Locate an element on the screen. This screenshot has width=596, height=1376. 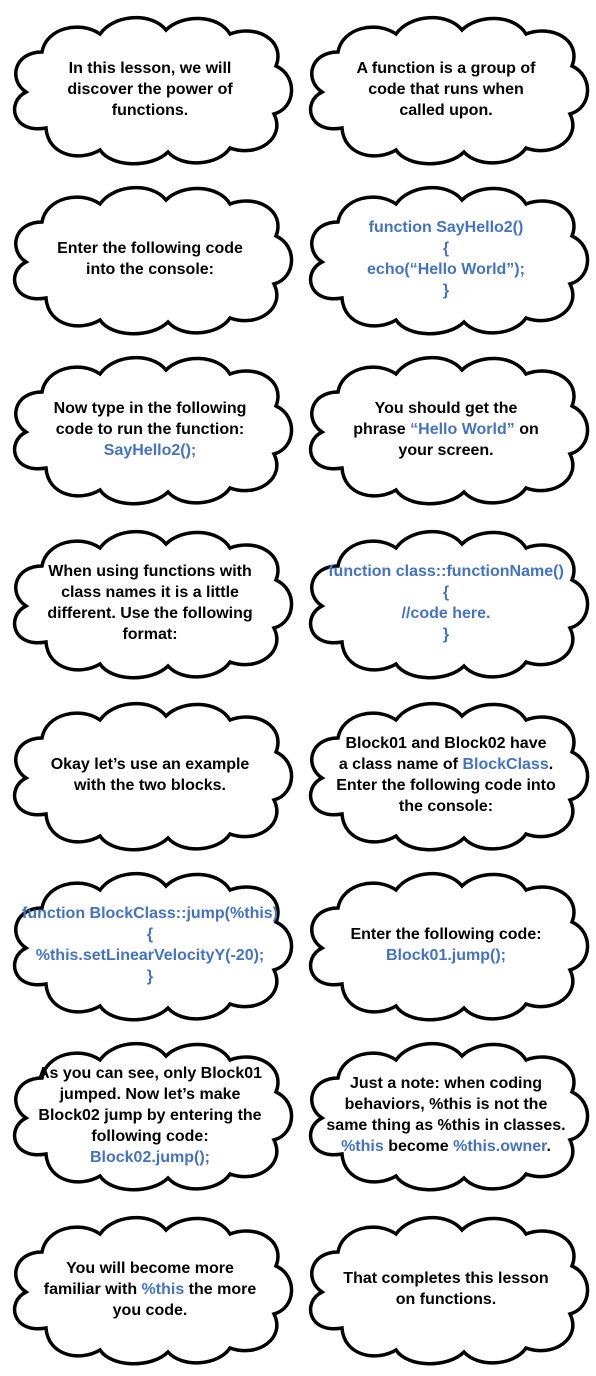
cloud-line: Now type in the following is located at coordinates (150, 408).